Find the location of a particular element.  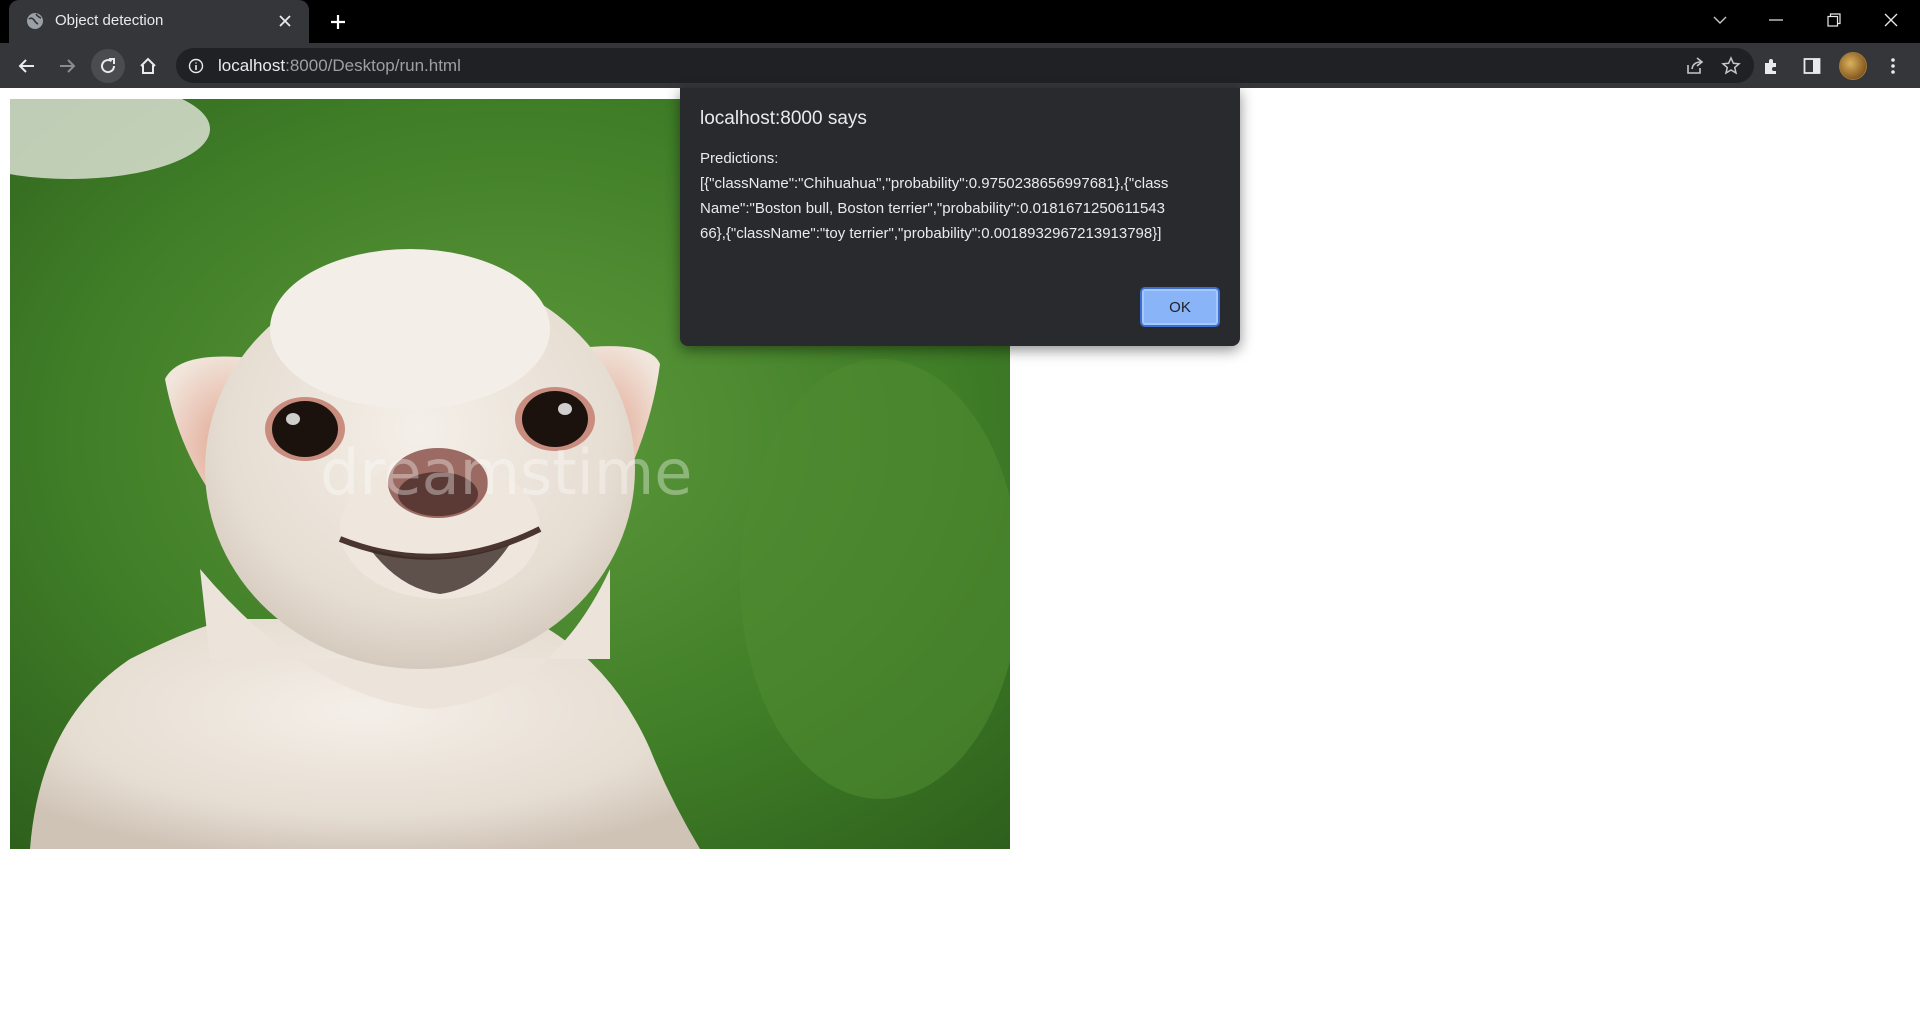

watermark-text: dreamstime is located at coordinates (506, 472).